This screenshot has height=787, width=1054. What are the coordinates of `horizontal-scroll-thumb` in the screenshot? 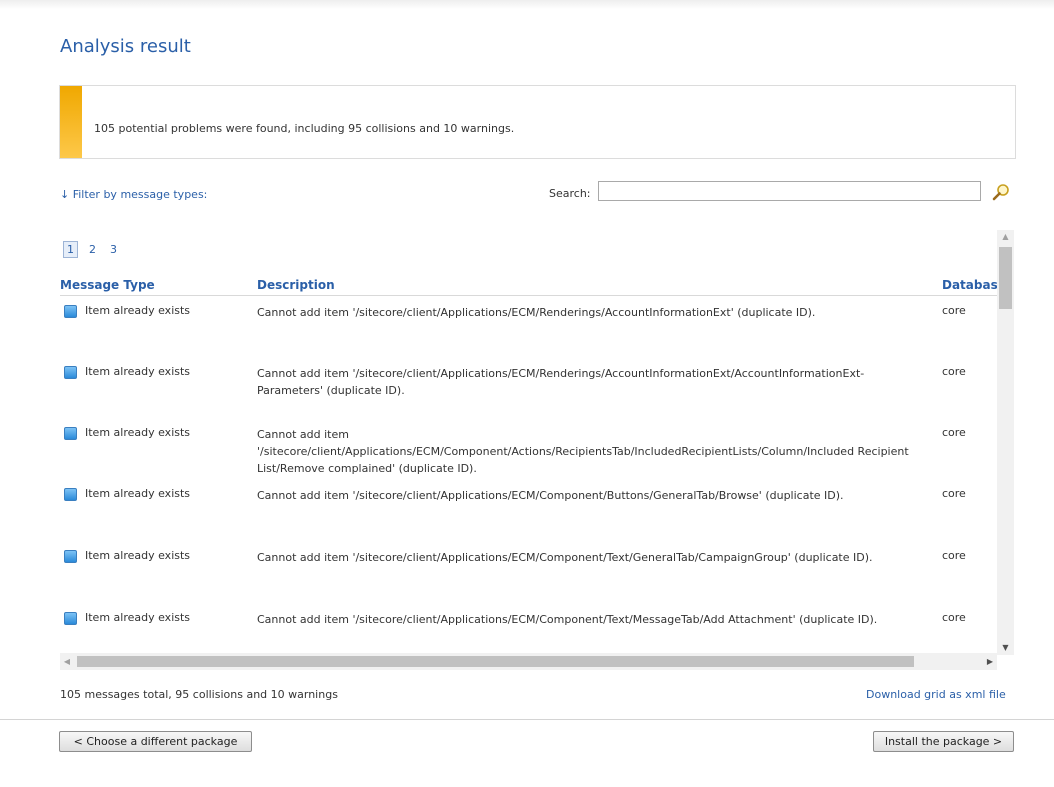 It's located at (495, 661).